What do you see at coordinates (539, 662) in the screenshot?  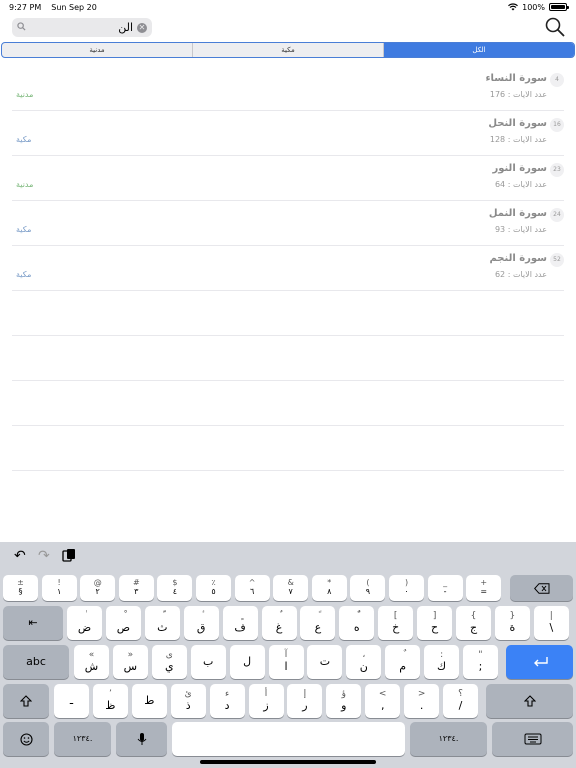 I see `return-key` at bounding box center [539, 662].